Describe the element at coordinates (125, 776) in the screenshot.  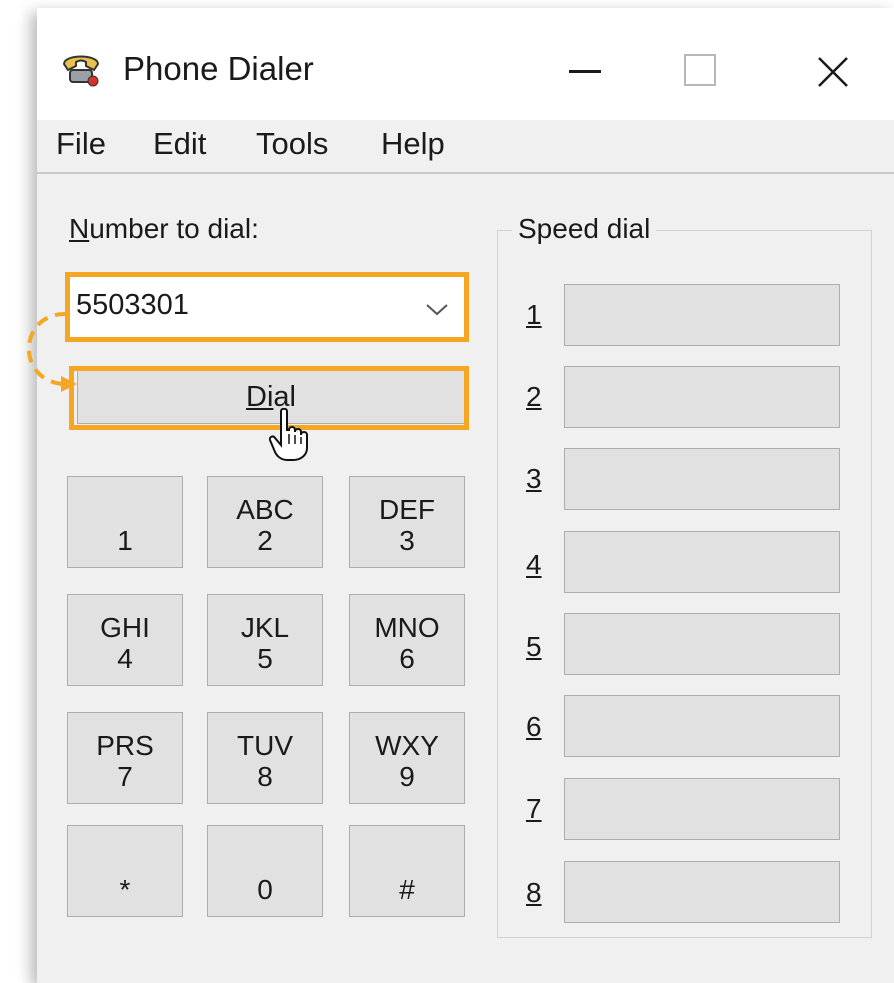
I see `key-digit: 7` at that location.